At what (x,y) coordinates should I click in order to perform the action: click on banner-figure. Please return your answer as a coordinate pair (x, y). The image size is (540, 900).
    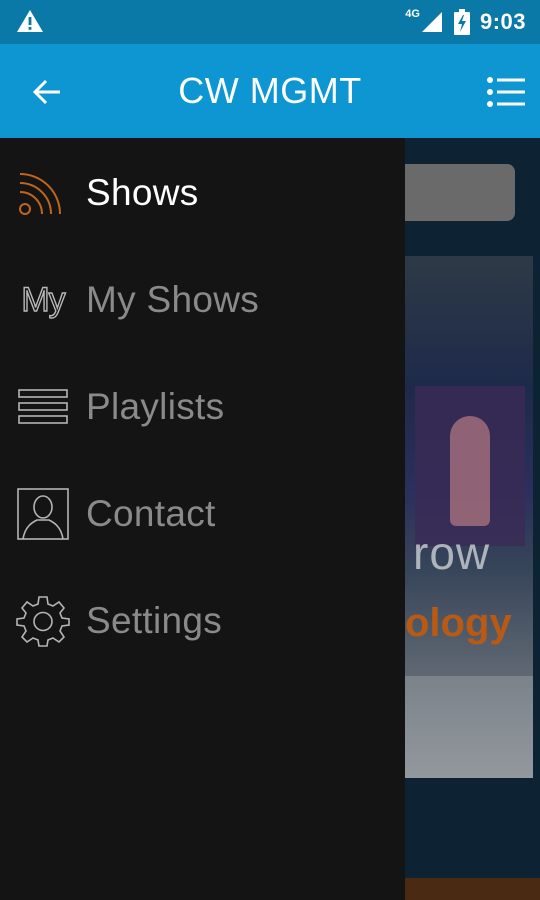
    Looking at the image, I should click on (470, 471).